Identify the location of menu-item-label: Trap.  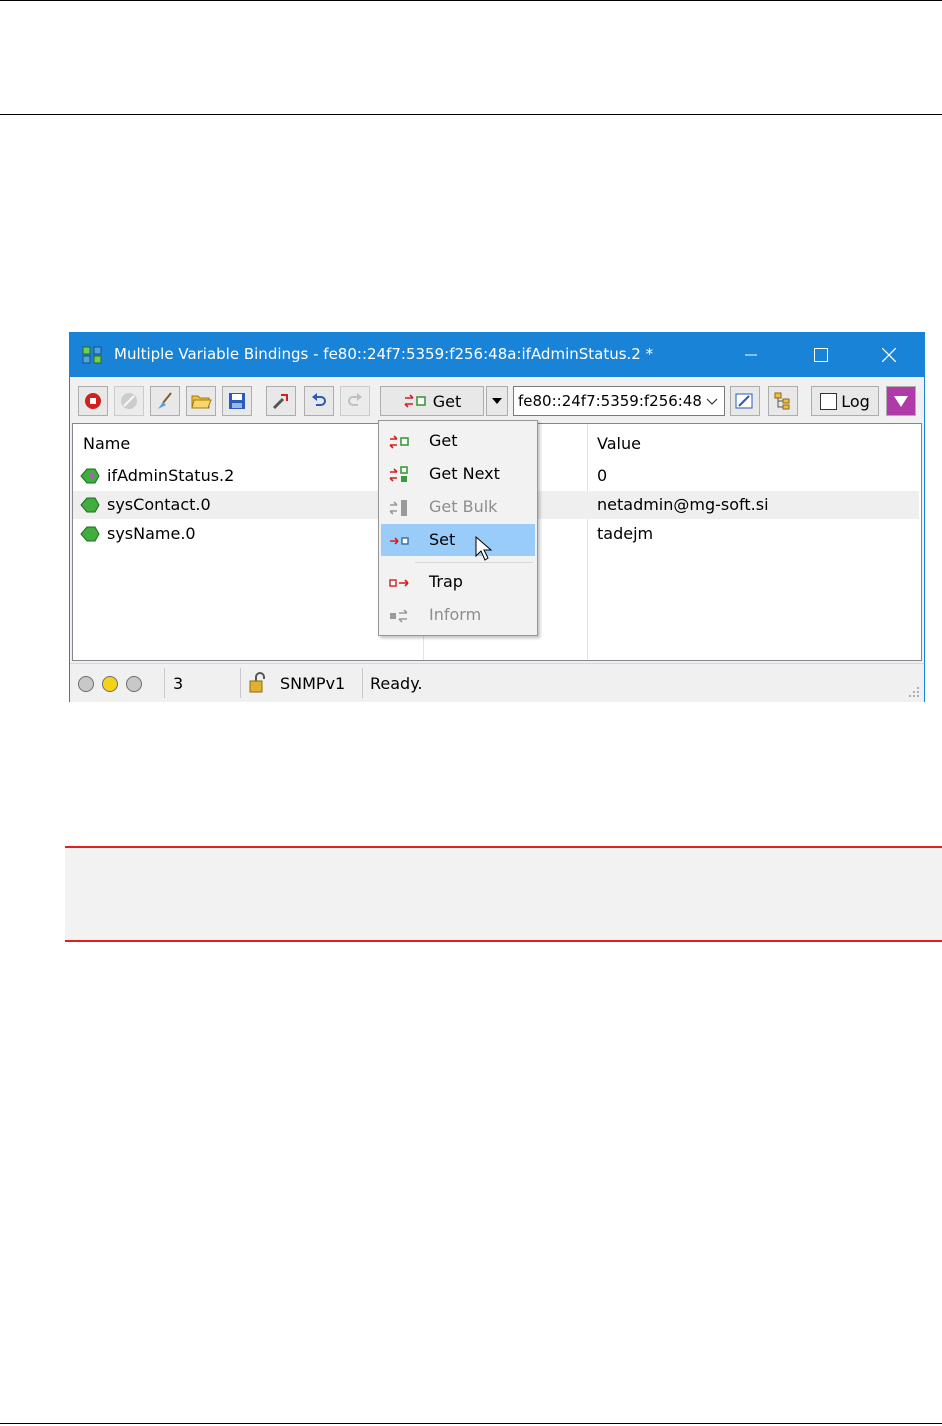
(446, 581).